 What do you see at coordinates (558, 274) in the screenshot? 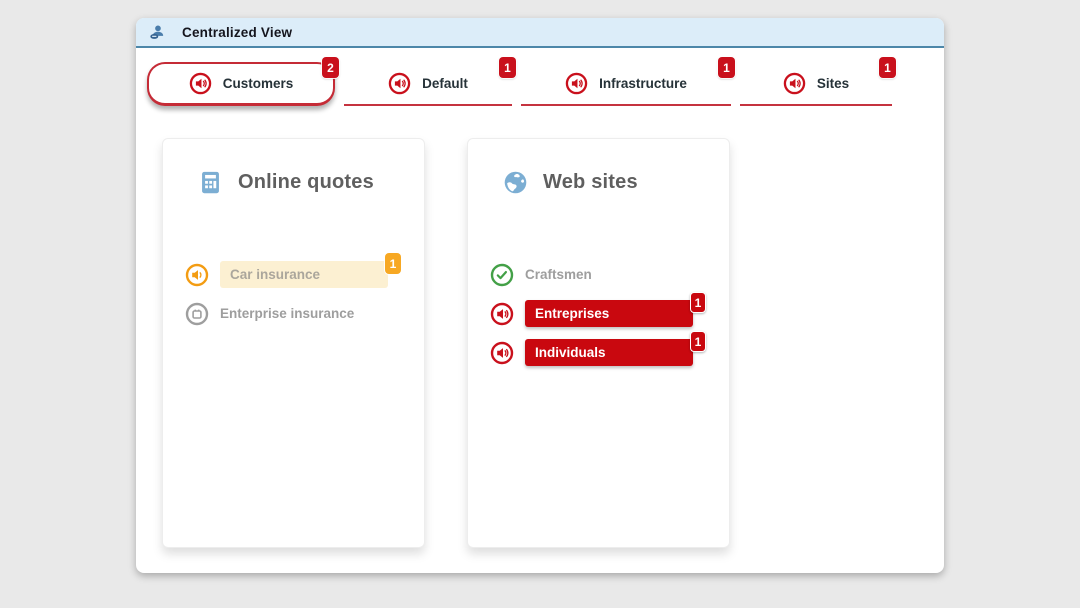
I see `service-label: Craftsmen` at bounding box center [558, 274].